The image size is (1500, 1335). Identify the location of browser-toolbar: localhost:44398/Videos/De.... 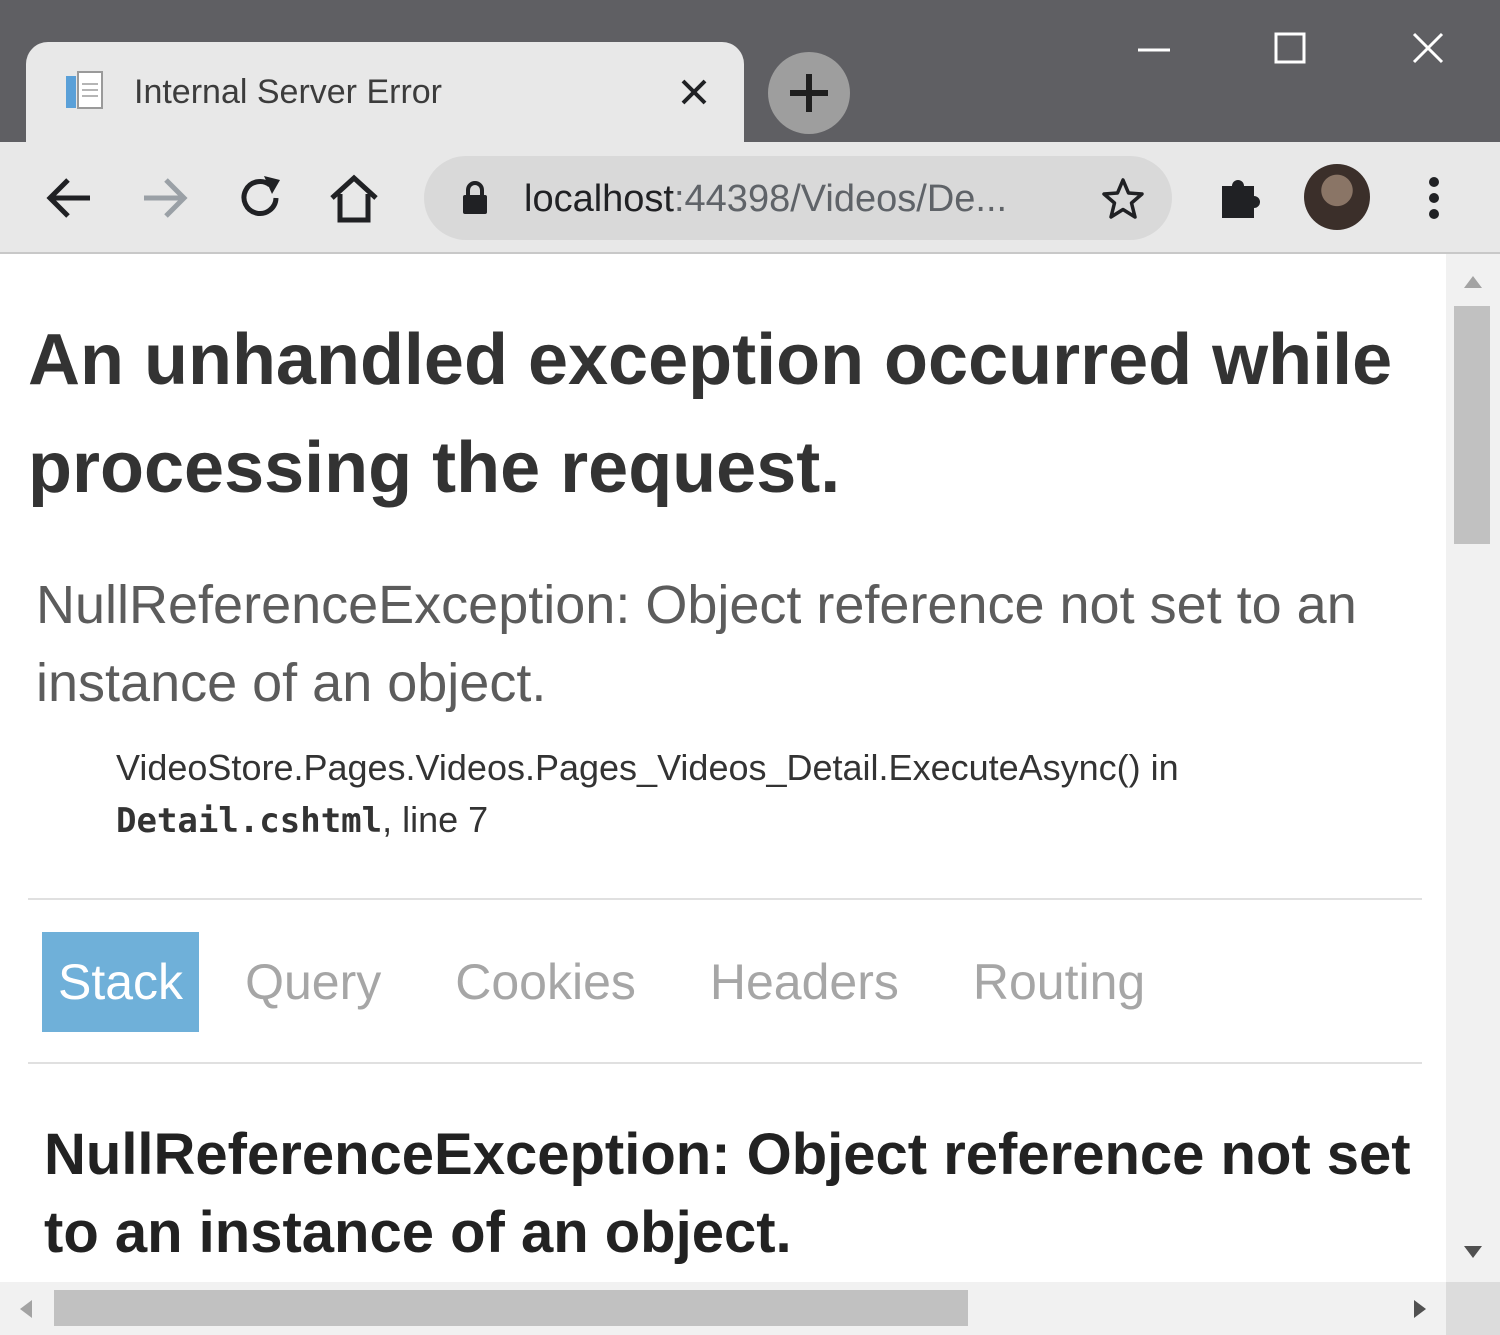
(750, 198).